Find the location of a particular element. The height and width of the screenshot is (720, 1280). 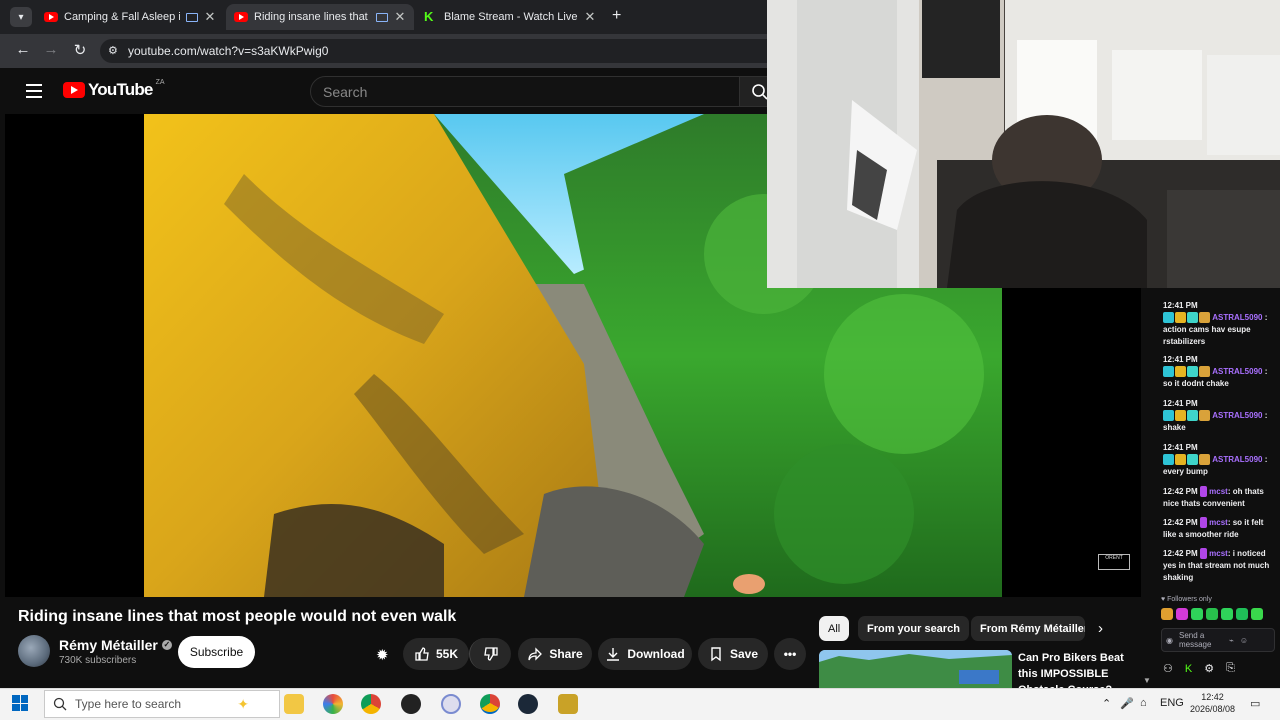

browser-tab-kick: K Blame Stream - Watch Live on K ✕ is located at coordinates (510, 17).